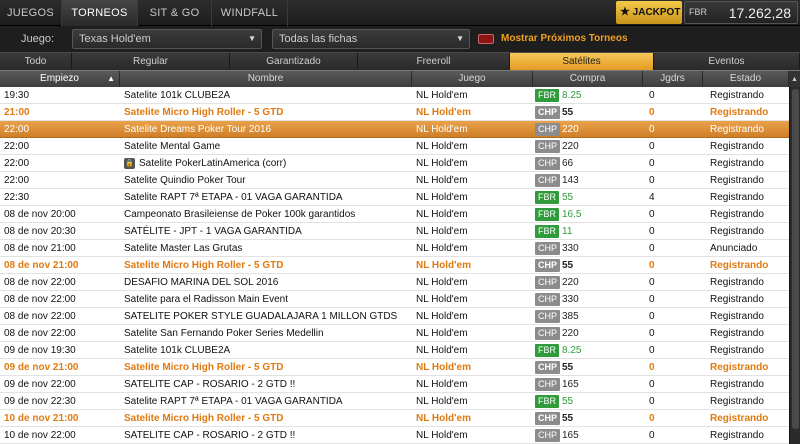  Describe the element at coordinates (741, 12) in the screenshot. I see `balance-display: FBR 17.262,28` at that location.